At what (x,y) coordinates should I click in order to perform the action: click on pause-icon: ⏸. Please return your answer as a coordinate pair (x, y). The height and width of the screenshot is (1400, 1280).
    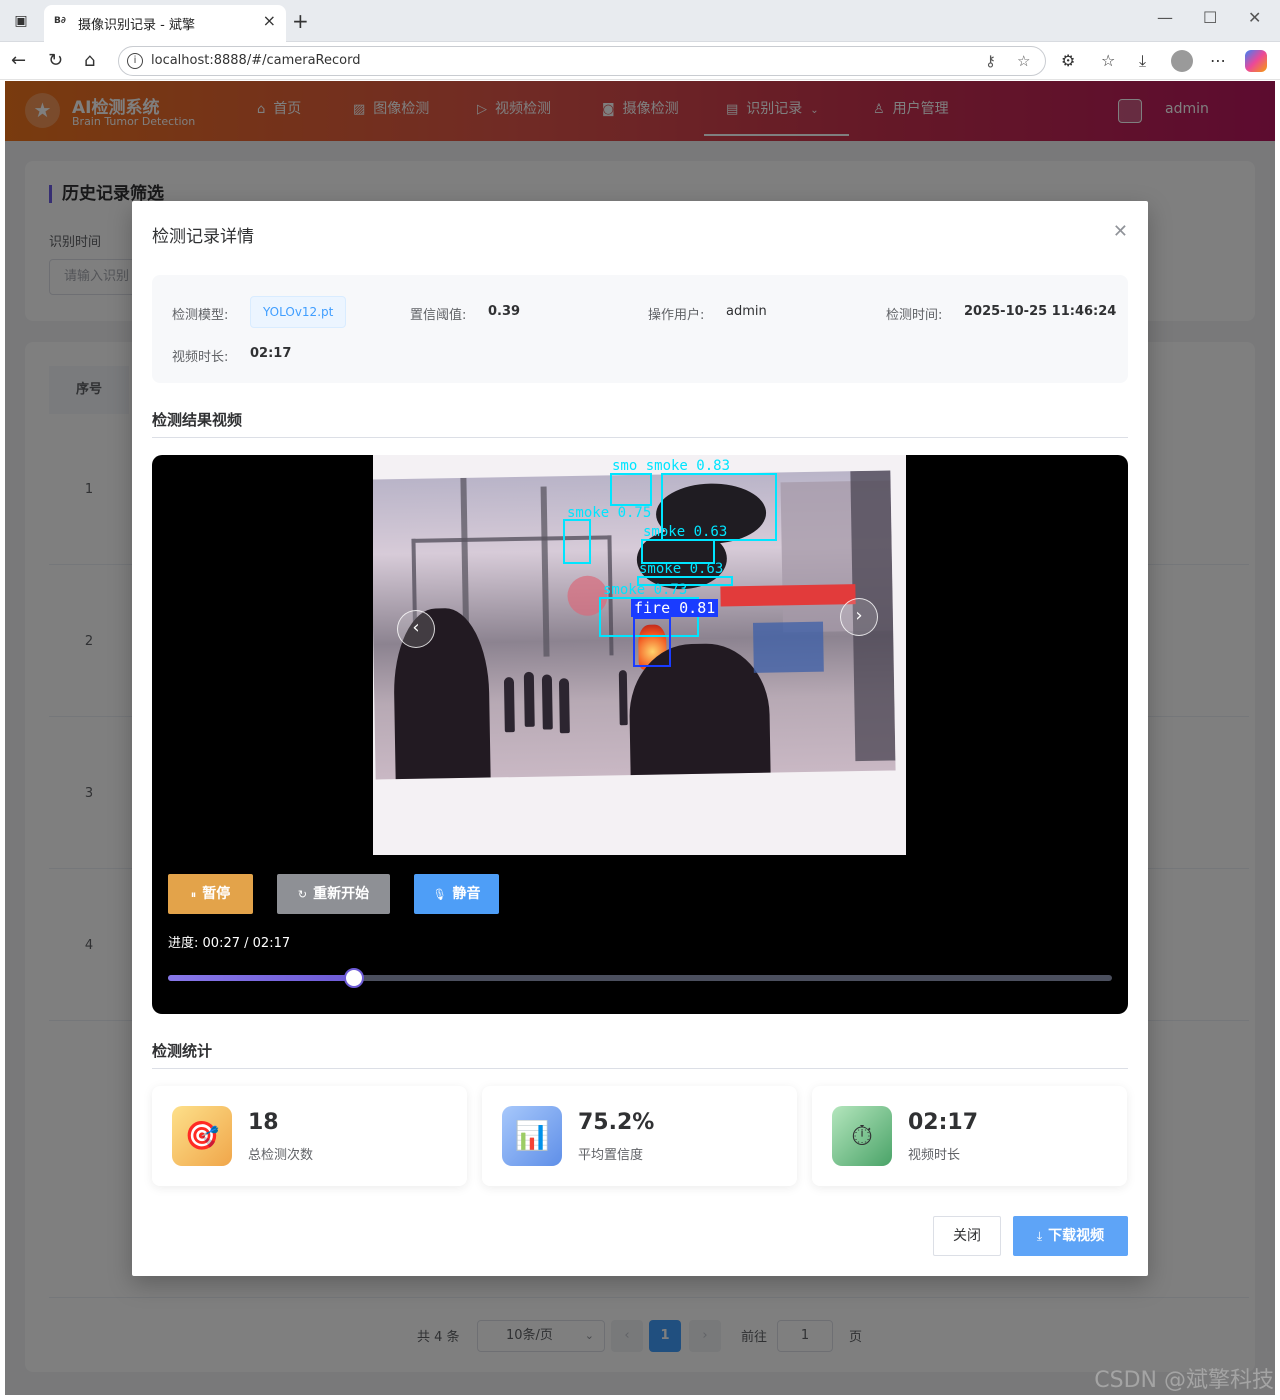
    Looking at the image, I should click on (193, 894).